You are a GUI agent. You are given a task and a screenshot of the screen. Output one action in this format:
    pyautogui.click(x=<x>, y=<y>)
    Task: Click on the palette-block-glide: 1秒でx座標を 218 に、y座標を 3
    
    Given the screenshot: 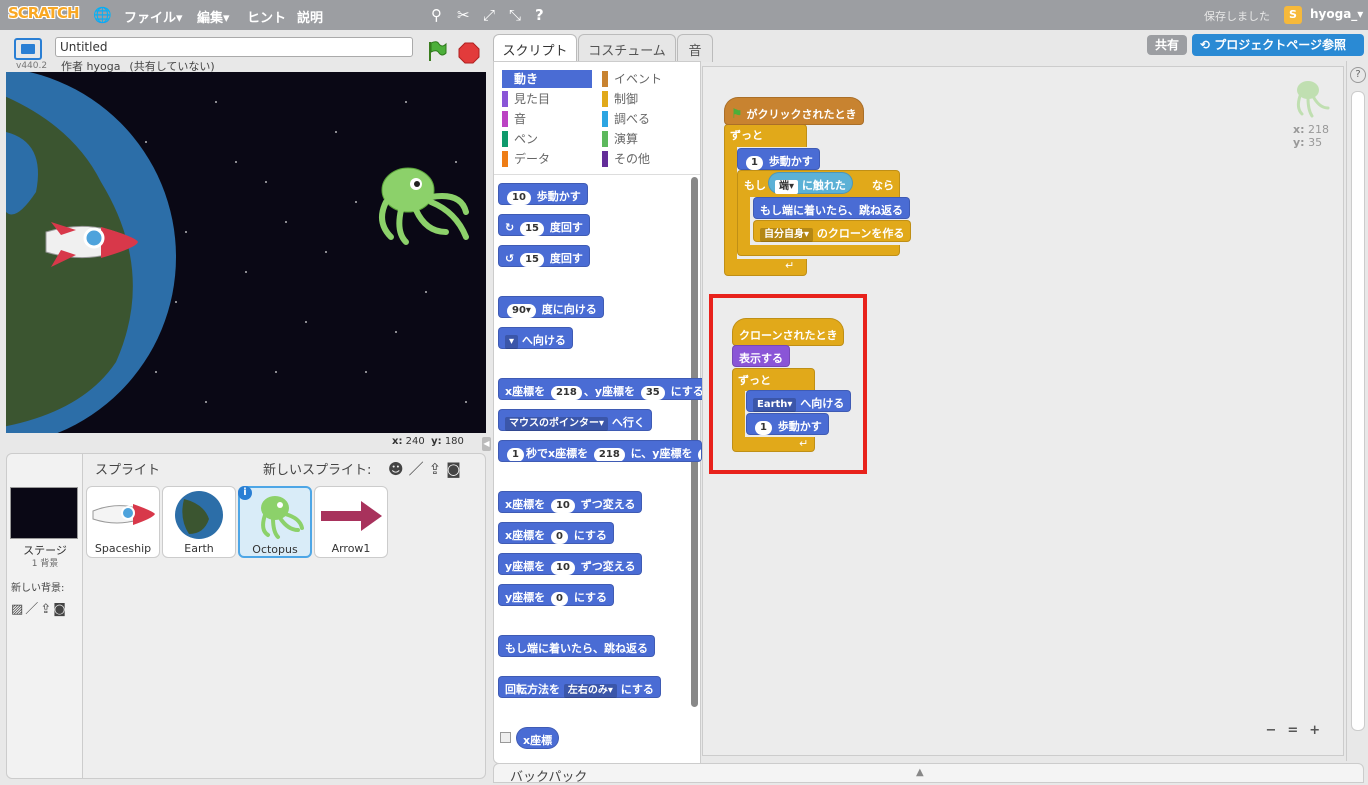 What is the action you would take?
    pyautogui.click(x=600, y=451)
    